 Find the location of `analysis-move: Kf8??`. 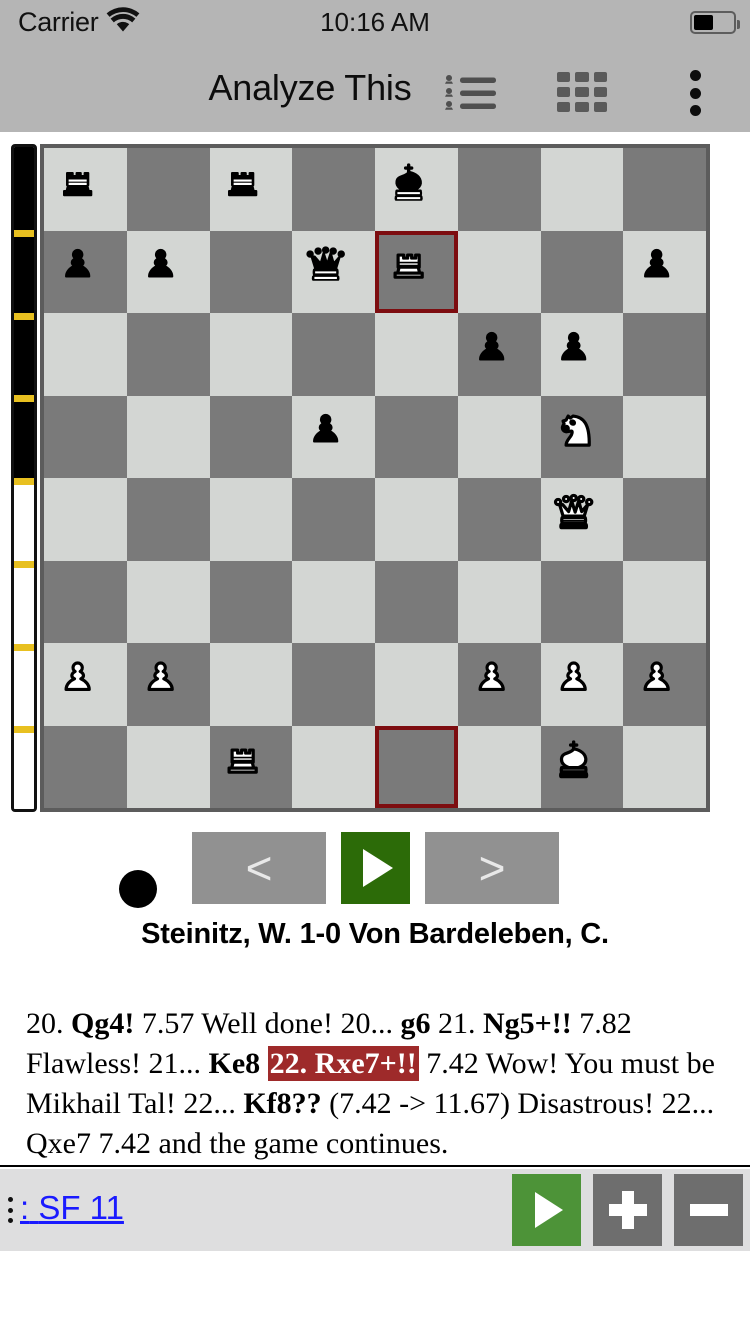

analysis-move: Kf8?? is located at coordinates (282, 1103).